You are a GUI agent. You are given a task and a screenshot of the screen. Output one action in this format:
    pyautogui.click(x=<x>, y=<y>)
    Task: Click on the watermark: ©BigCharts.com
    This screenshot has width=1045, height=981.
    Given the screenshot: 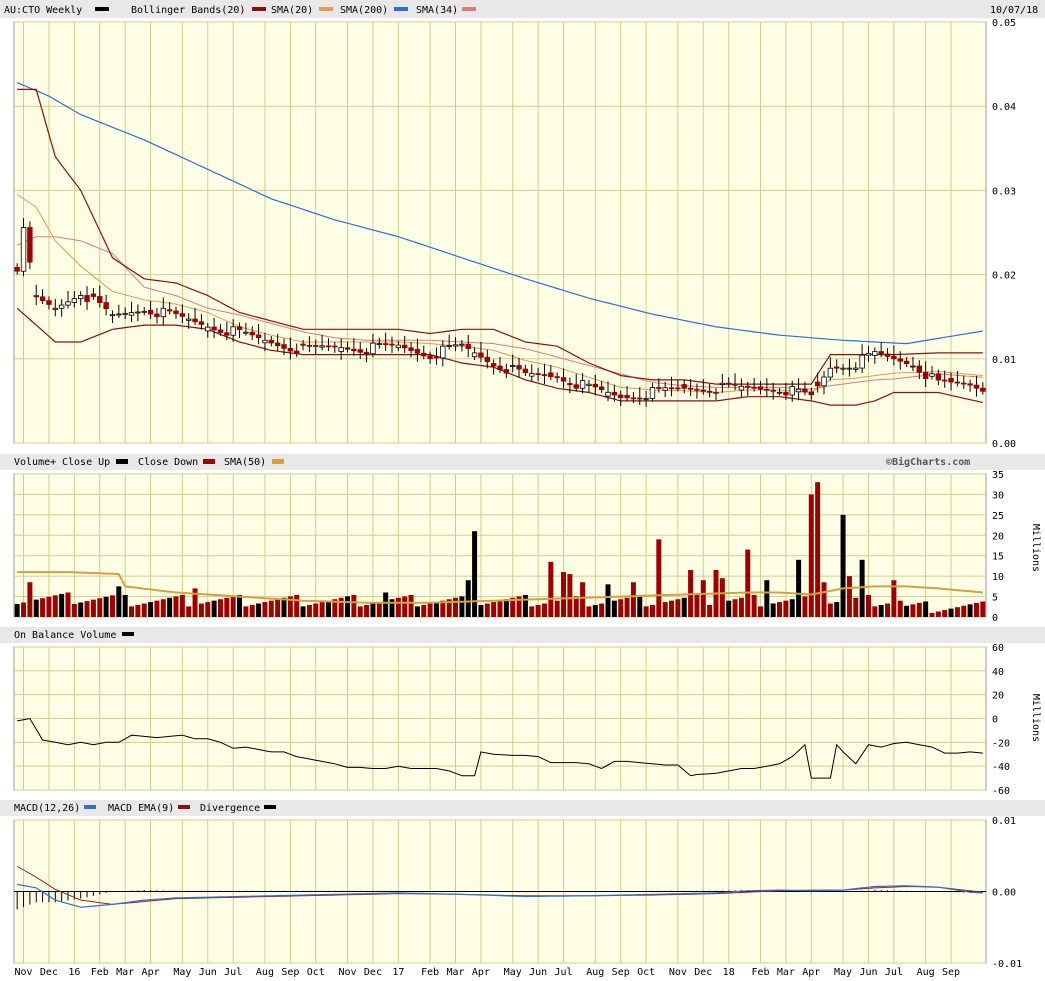 What is the action you would take?
    pyautogui.click(x=928, y=462)
    